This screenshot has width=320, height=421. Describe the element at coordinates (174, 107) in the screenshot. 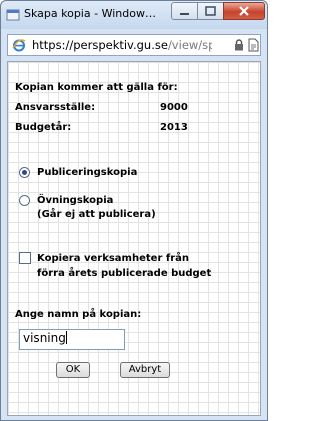

I see `ansvar-value: 9000` at that location.